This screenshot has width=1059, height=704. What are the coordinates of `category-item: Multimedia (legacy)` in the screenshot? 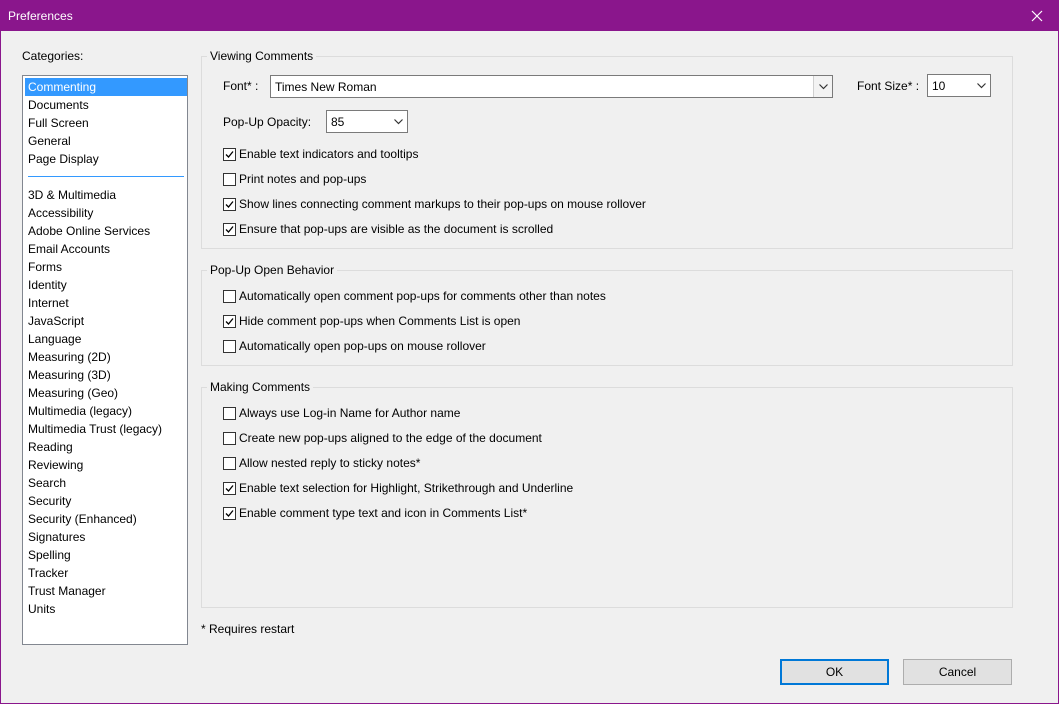 It's located at (106, 411).